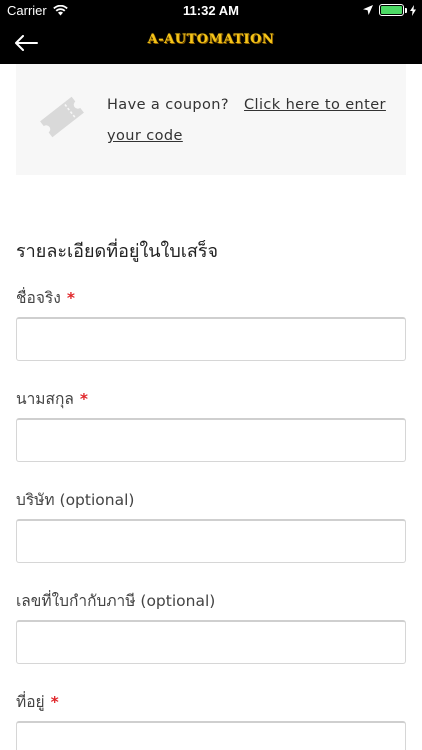 The image size is (422, 750). I want to click on battery-fill, so click(391, 10).